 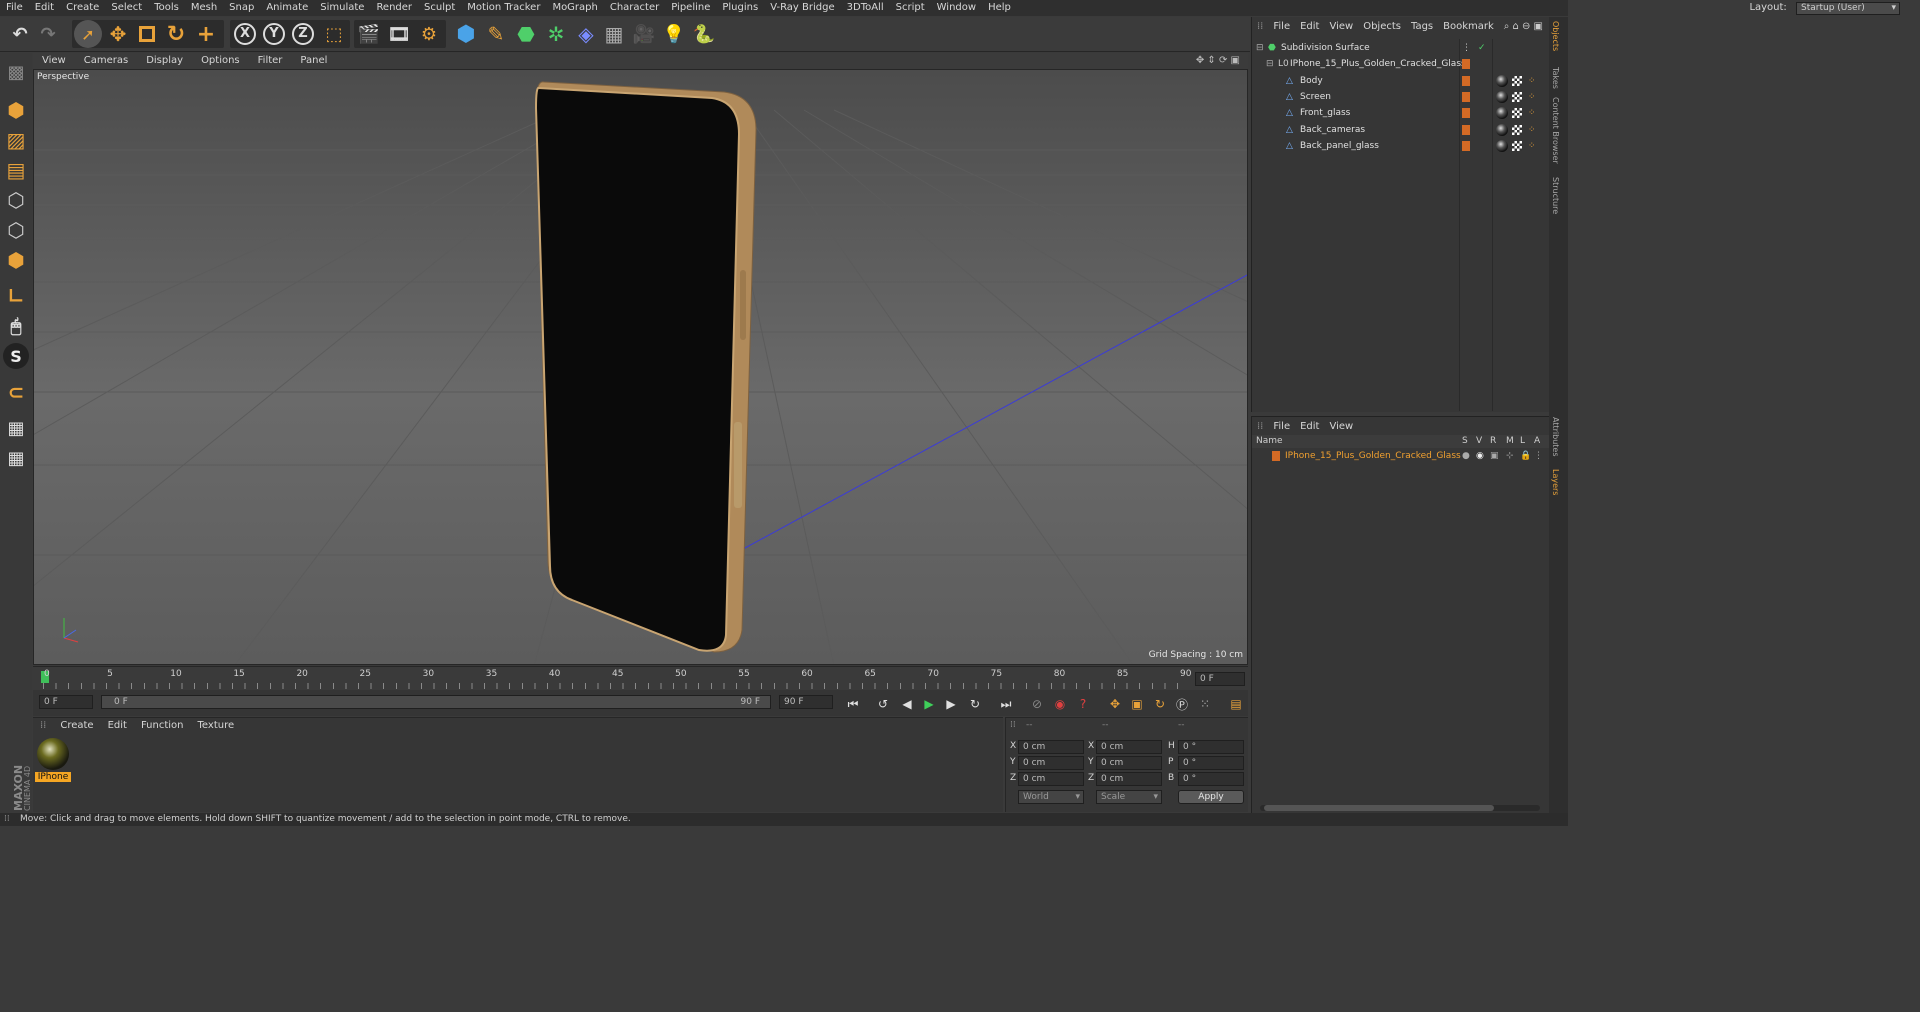 I want to click on manager-icon: ⊹, so click(x=1510, y=456).